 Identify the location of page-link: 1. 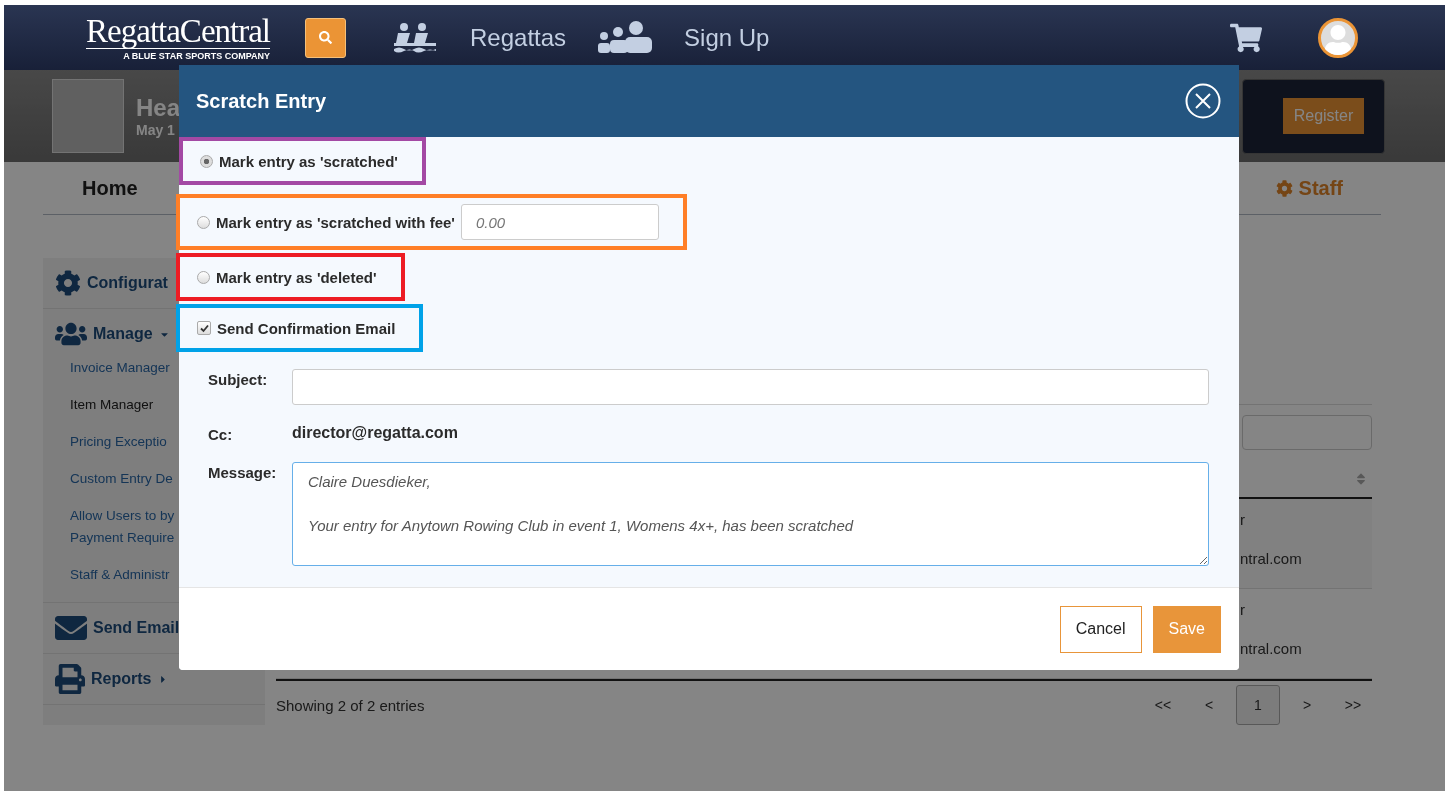
(1258, 705).